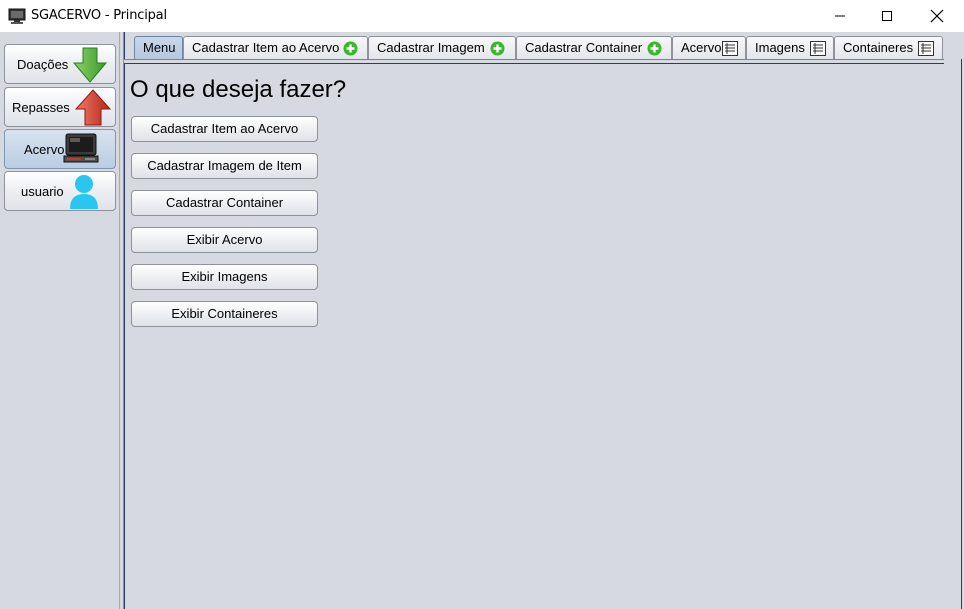 This screenshot has width=964, height=609. What do you see at coordinates (224, 129) in the screenshot?
I see `cadastrar-item-button: Cadastrar Item ao Acervo` at bounding box center [224, 129].